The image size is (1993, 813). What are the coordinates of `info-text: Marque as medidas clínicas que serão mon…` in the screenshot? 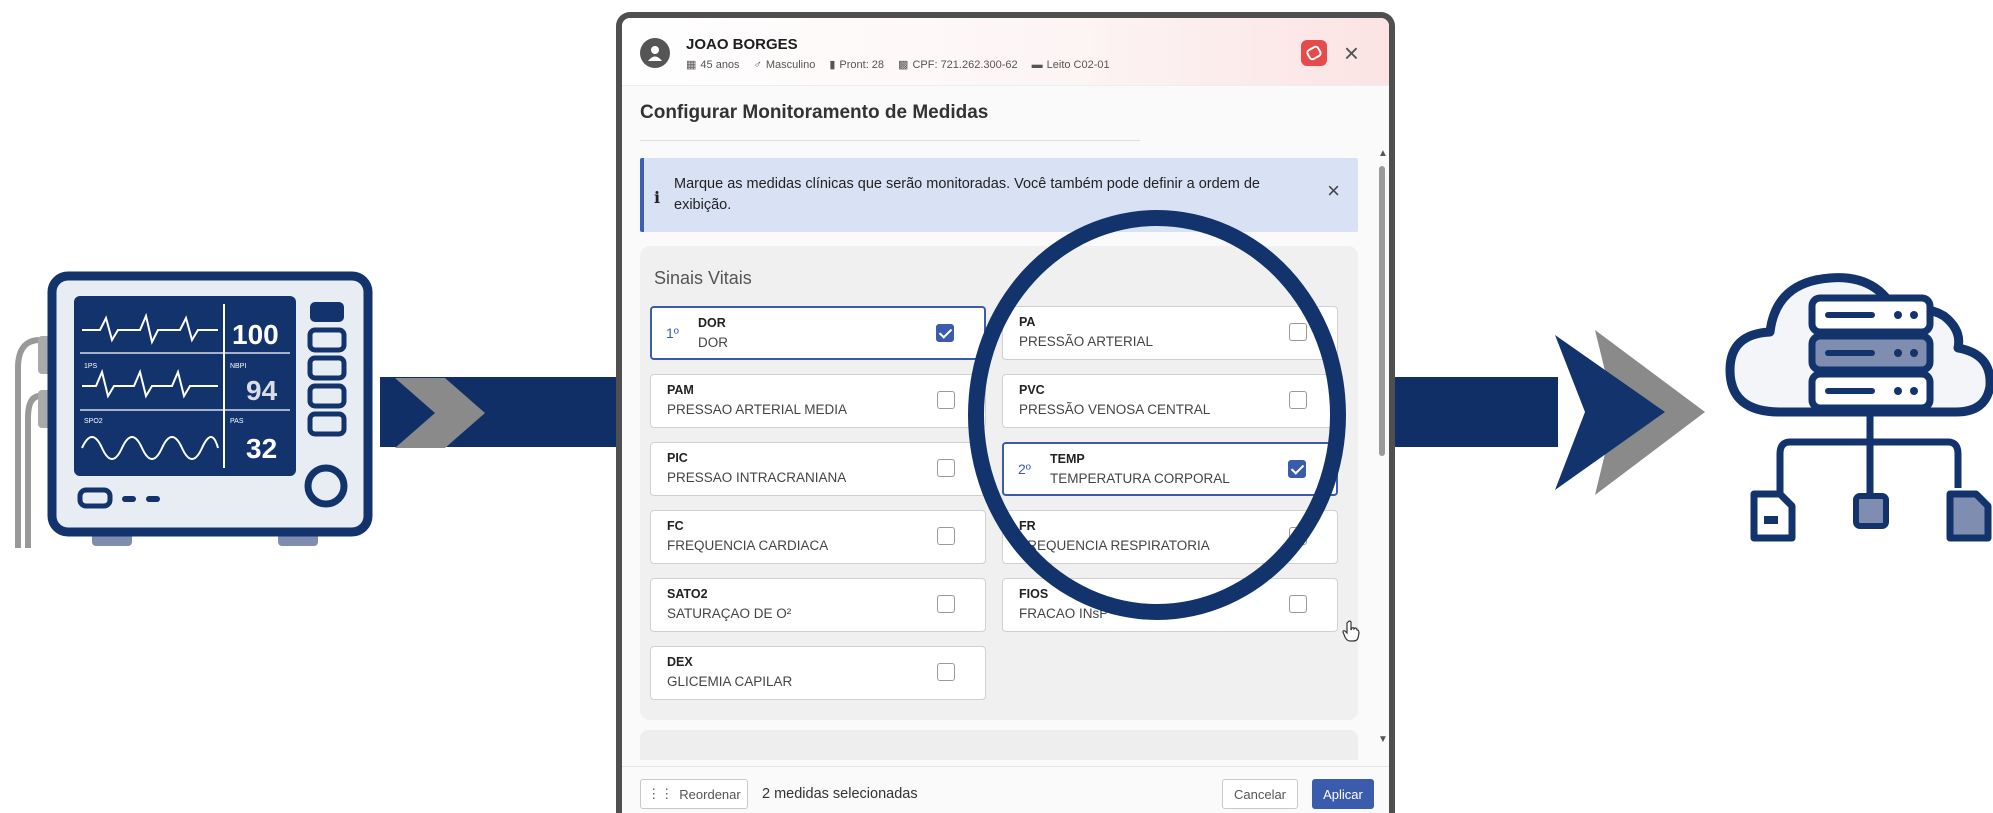 It's located at (967, 194).